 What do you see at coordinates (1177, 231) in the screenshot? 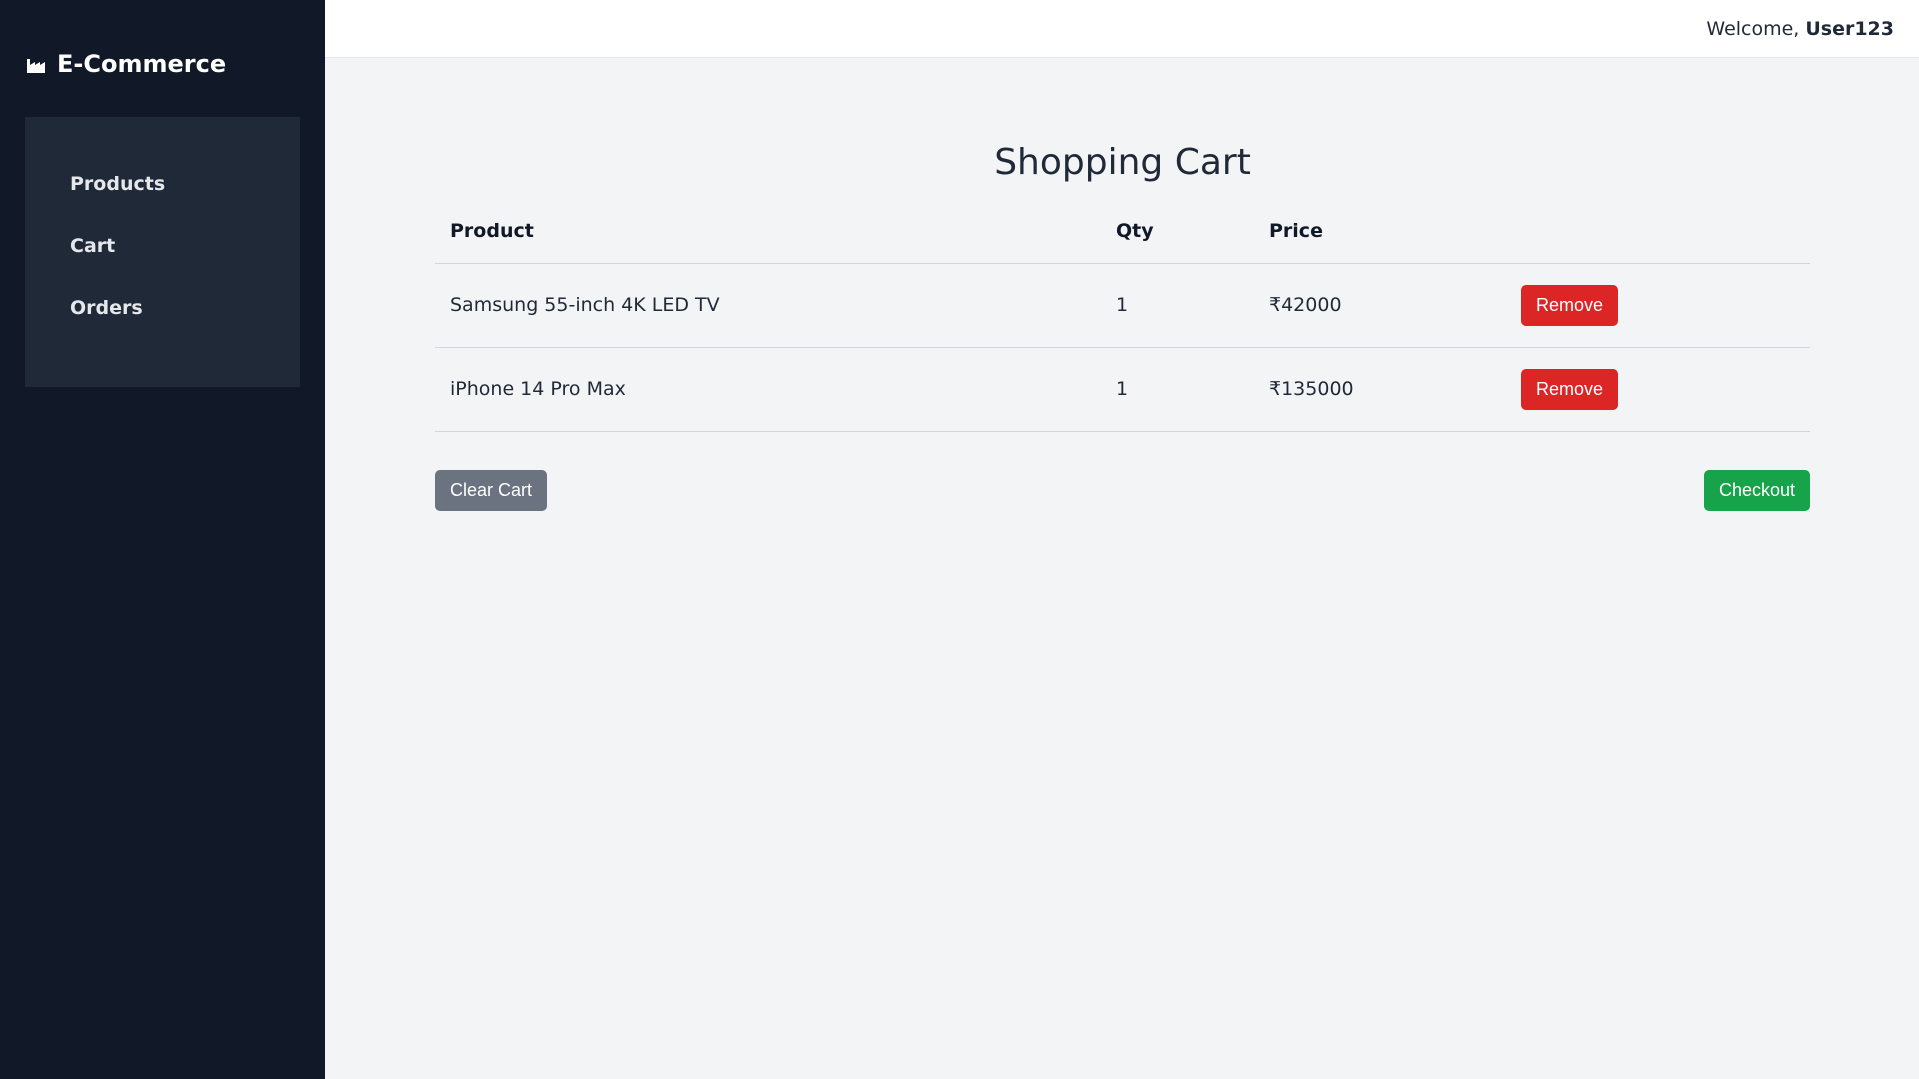
I see `column-header-qty: Qty` at bounding box center [1177, 231].